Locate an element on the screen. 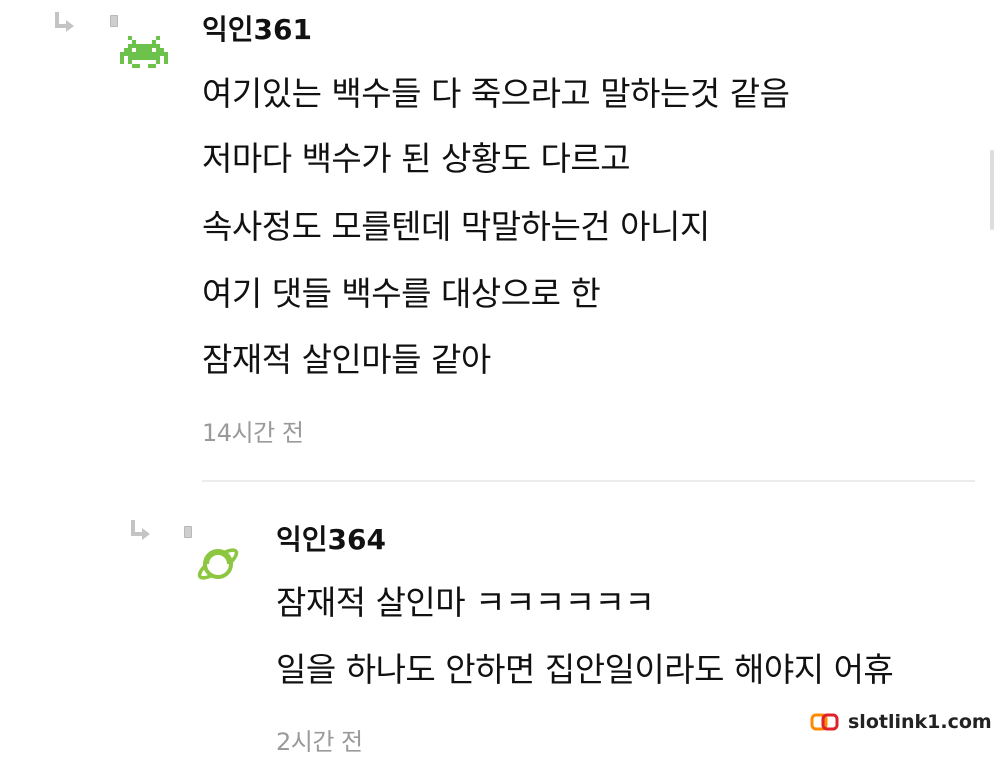  scroll-edge-indicator is located at coordinates (992, 190).